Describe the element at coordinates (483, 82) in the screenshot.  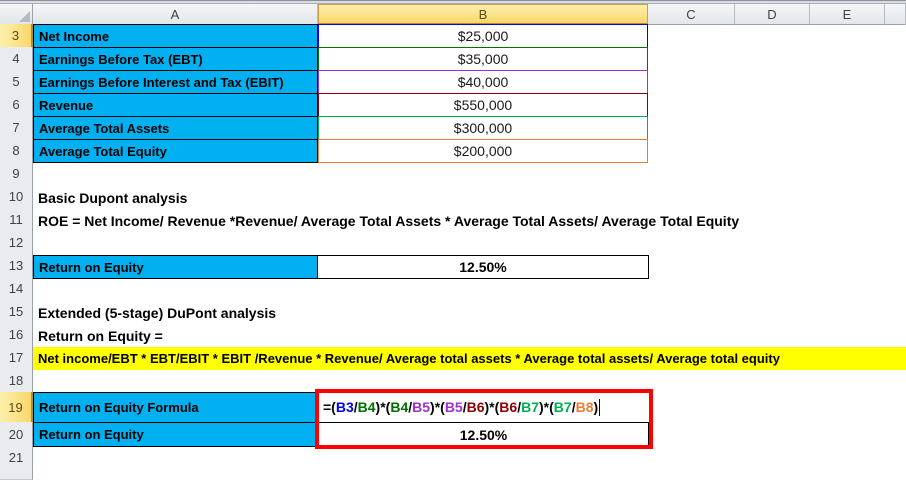
I see `cell-B5: $40,000` at that location.